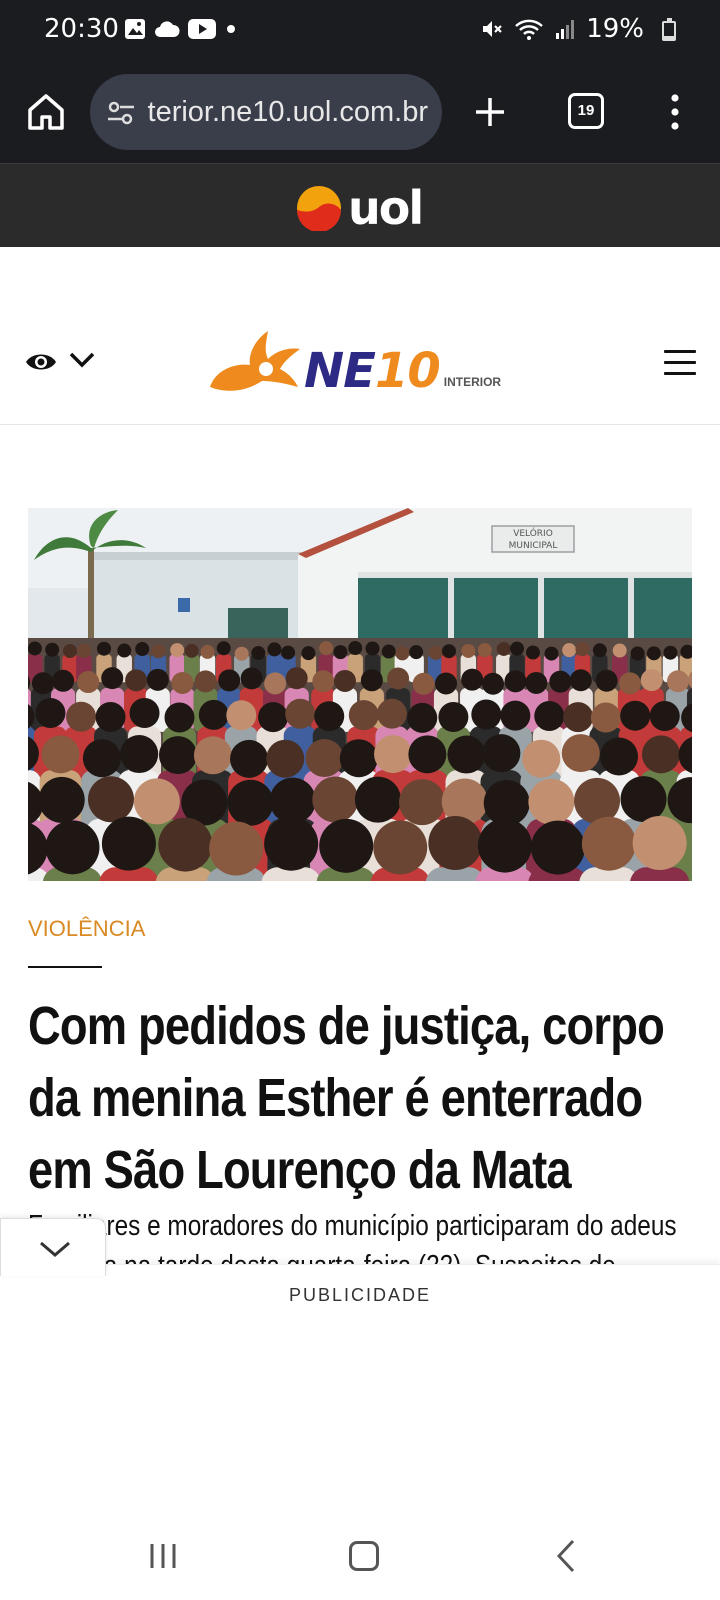 Image resolution: width=720 pixels, height=1600 pixels. Describe the element at coordinates (533, 533) in the screenshot. I see `sign-text-line1: VELÓRIO` at that location.